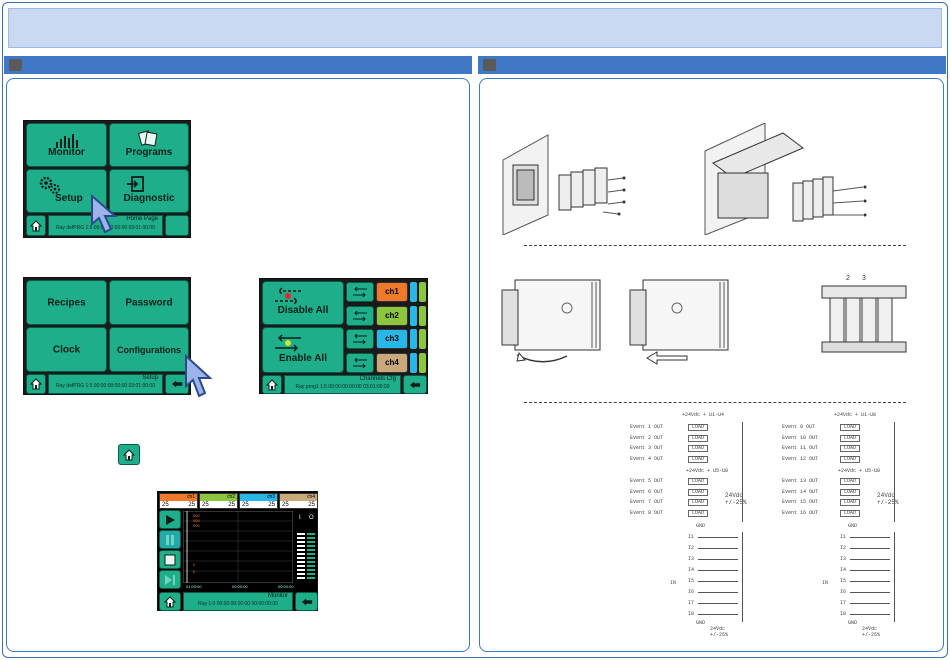  Describe the element at coordinates (800, 448) in the screenshot. I see `output-event-label: Event 11 OUT` at that location.